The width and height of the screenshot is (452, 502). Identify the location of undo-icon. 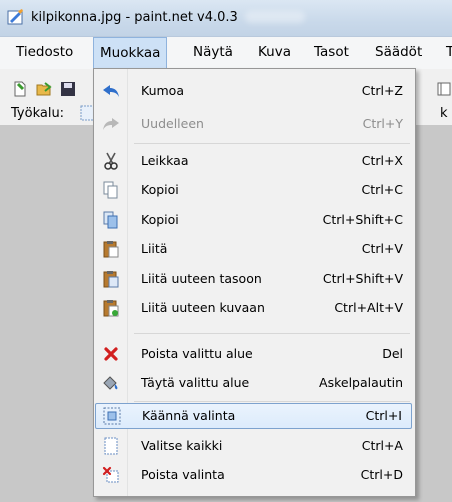
(111, 91).